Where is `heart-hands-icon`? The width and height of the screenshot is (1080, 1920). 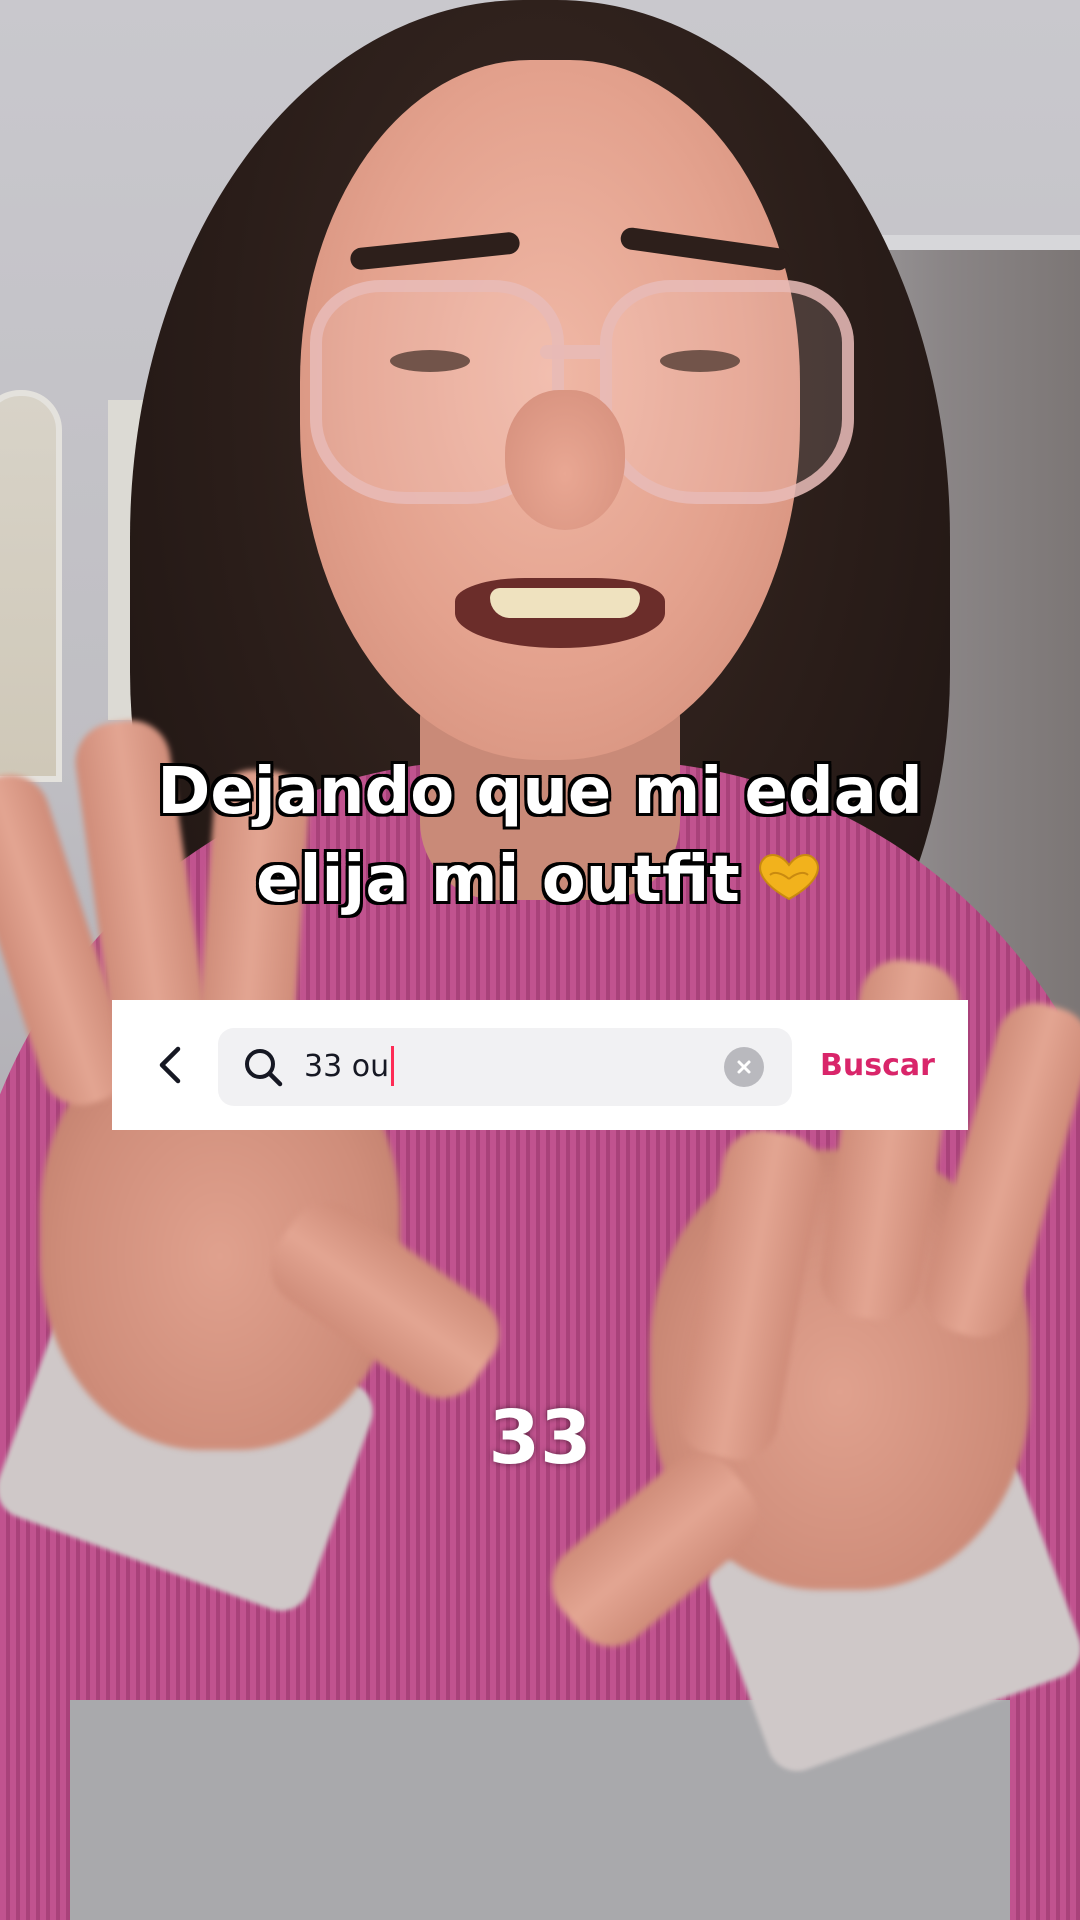 heart-hands-icon is located at coordinates (789, 877).